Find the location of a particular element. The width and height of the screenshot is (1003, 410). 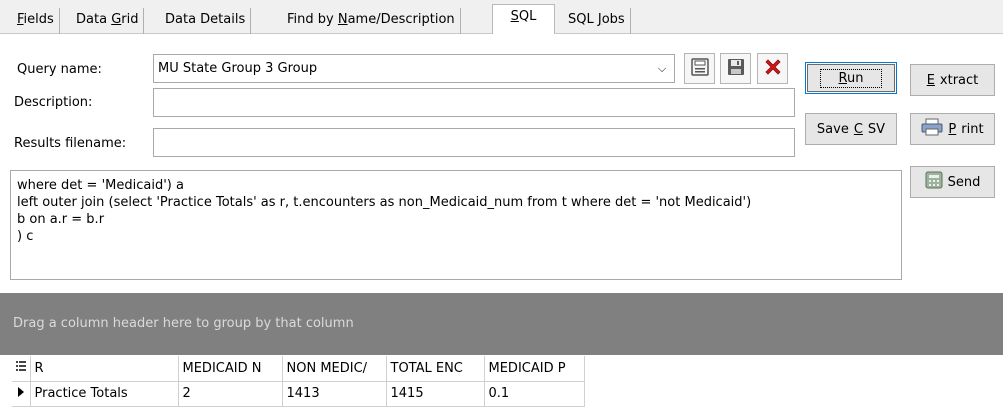

table-cell: Practice Totals is located at coordinates (104, 393).